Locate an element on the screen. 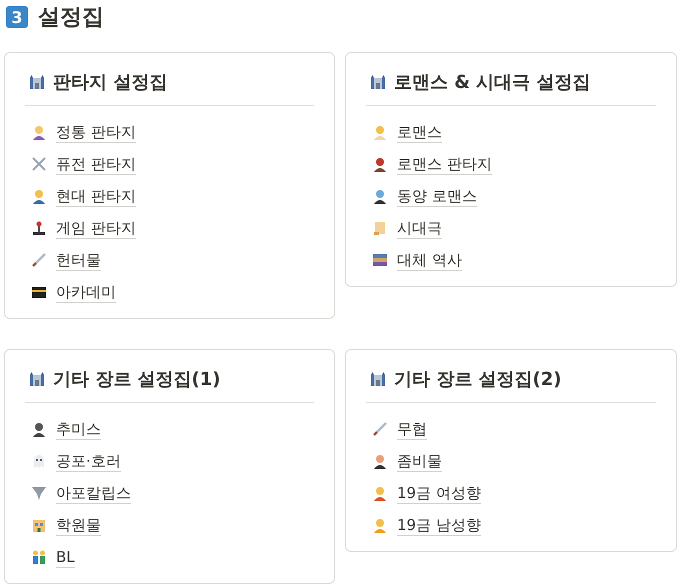 The width and height of the screenshot is (680, 587). page-link: 동양 로맨스 is located at coordinates (437, 196).